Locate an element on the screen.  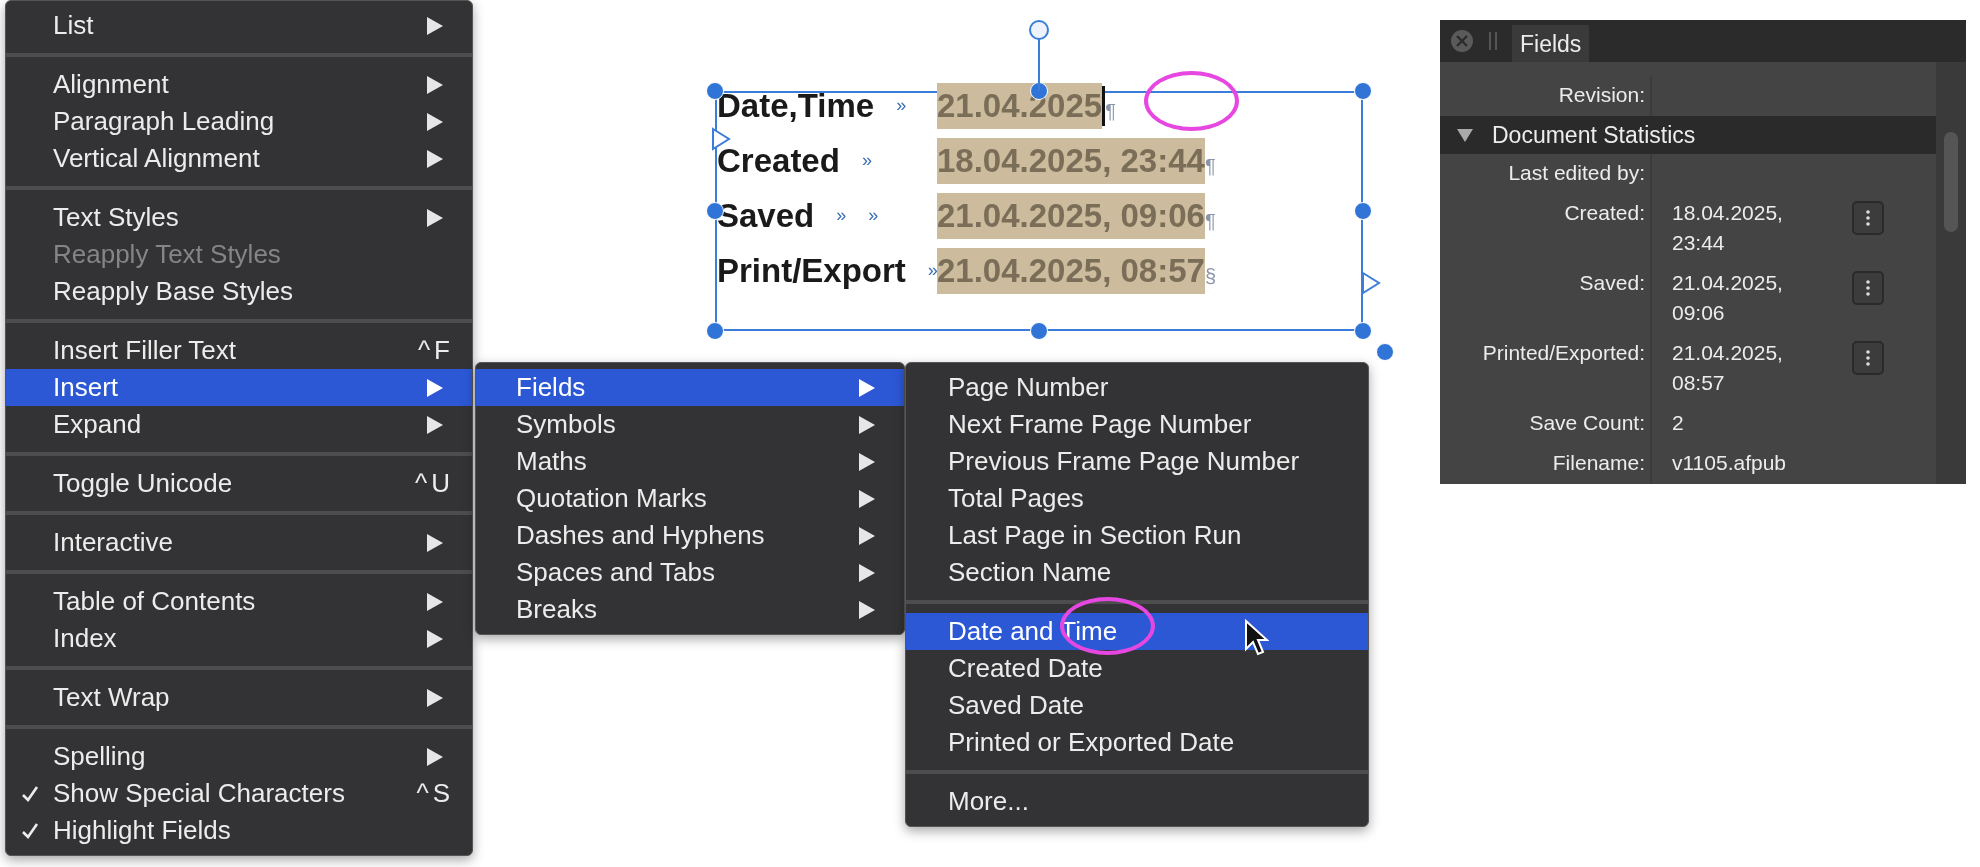
menu-item: Created Date is located at coordinates (1137, 668).